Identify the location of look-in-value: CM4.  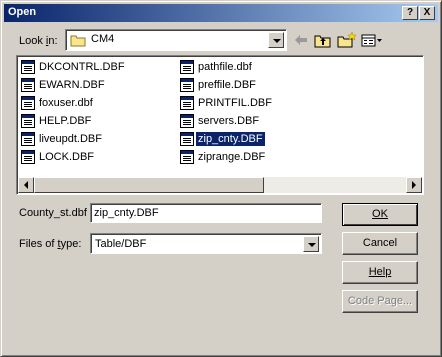
(103, 39).